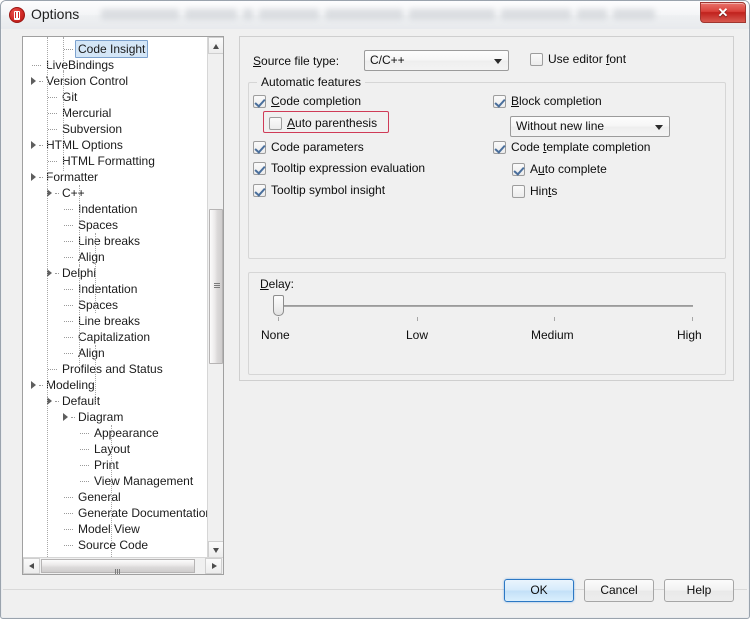 The height and width of the screenshot is (619, 750). I want to click on tree-item-label: Subversion, so click(92, 129).